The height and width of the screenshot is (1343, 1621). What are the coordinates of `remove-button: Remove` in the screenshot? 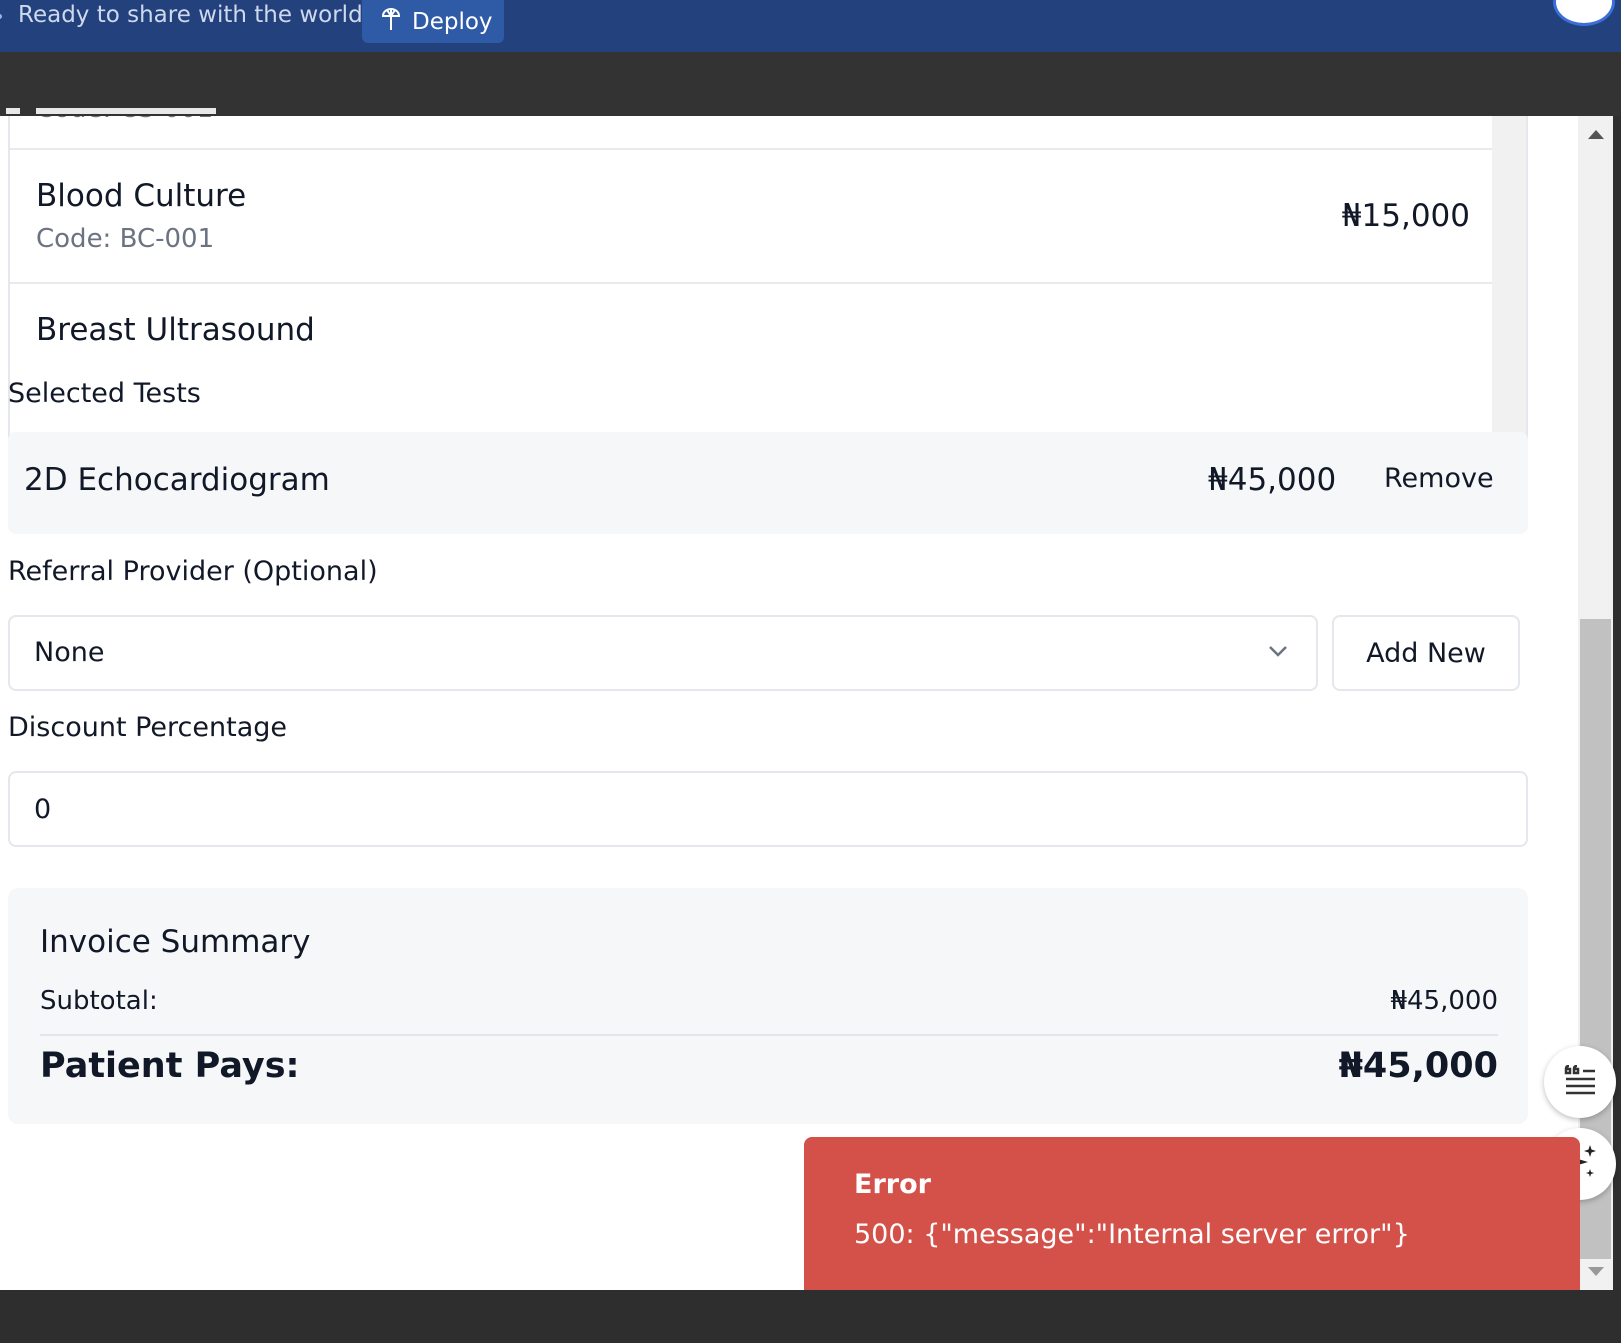 It's located at (1439, 478).